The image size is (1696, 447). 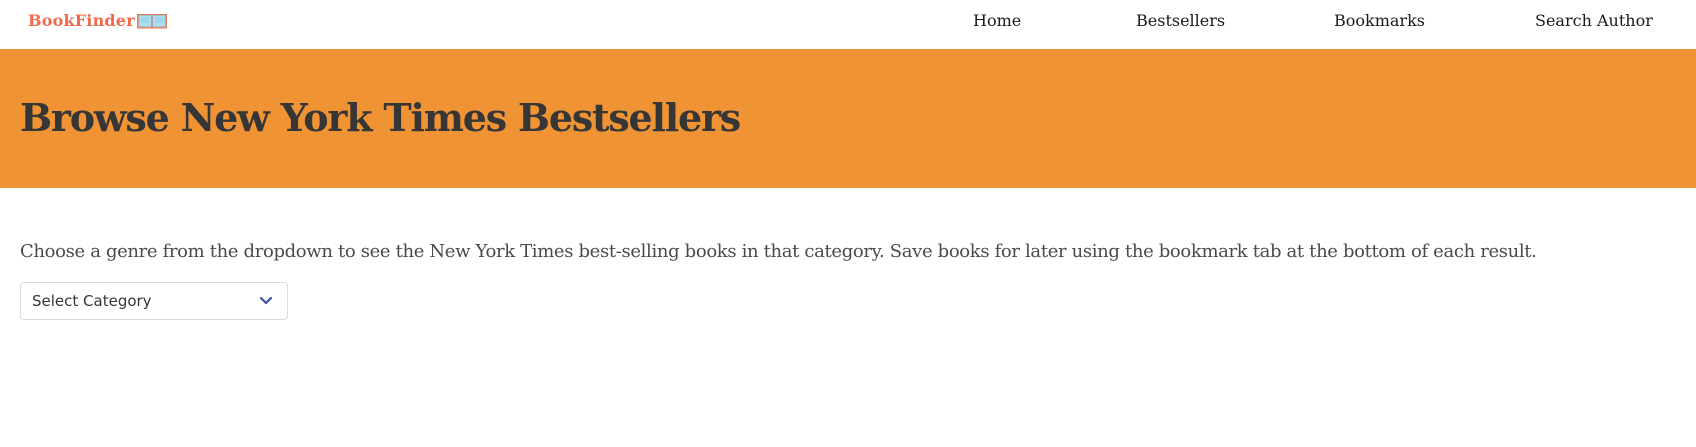 I want to click on category-select: Select Category, so click(x=154, y=301).